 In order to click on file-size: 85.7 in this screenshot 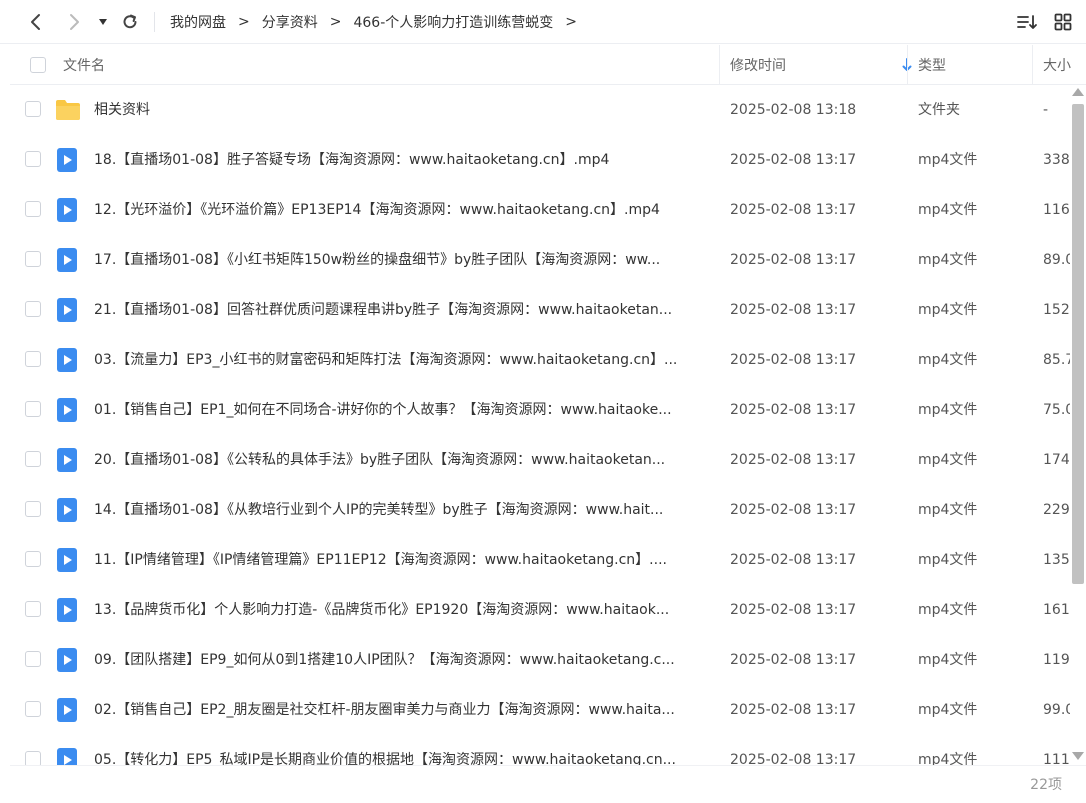, I will do `click(1056, 360)`.